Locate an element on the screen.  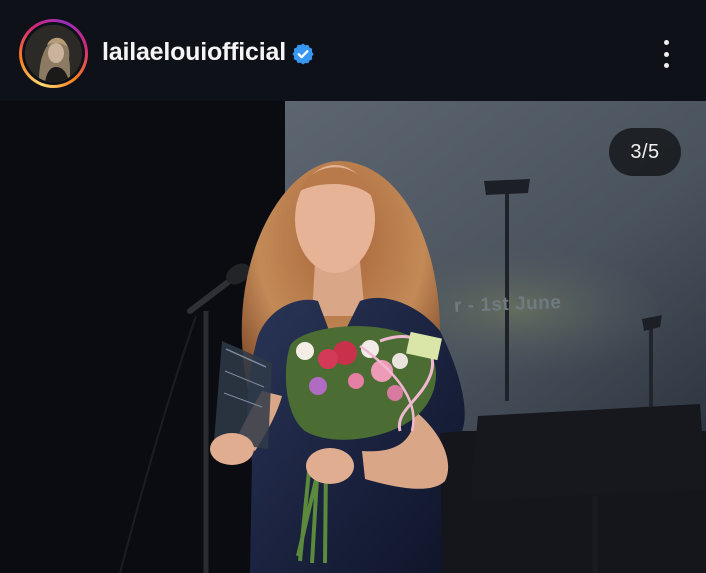
screen-text: r - 1st June is located at coordinates (507, 304).